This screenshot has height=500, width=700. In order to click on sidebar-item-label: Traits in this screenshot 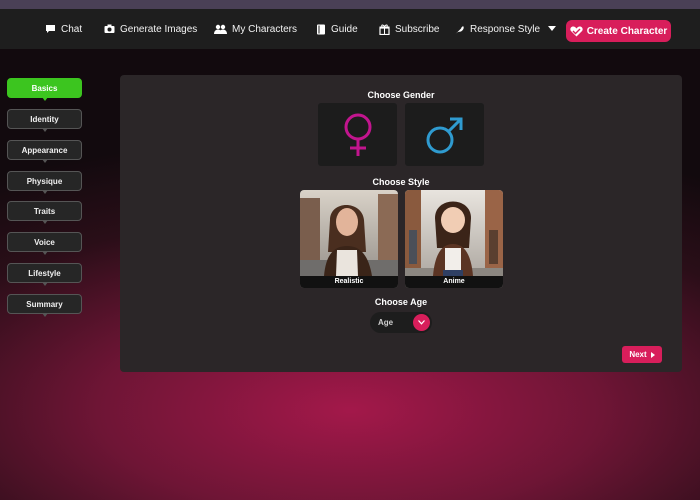, I will do `click(44, 211)`.